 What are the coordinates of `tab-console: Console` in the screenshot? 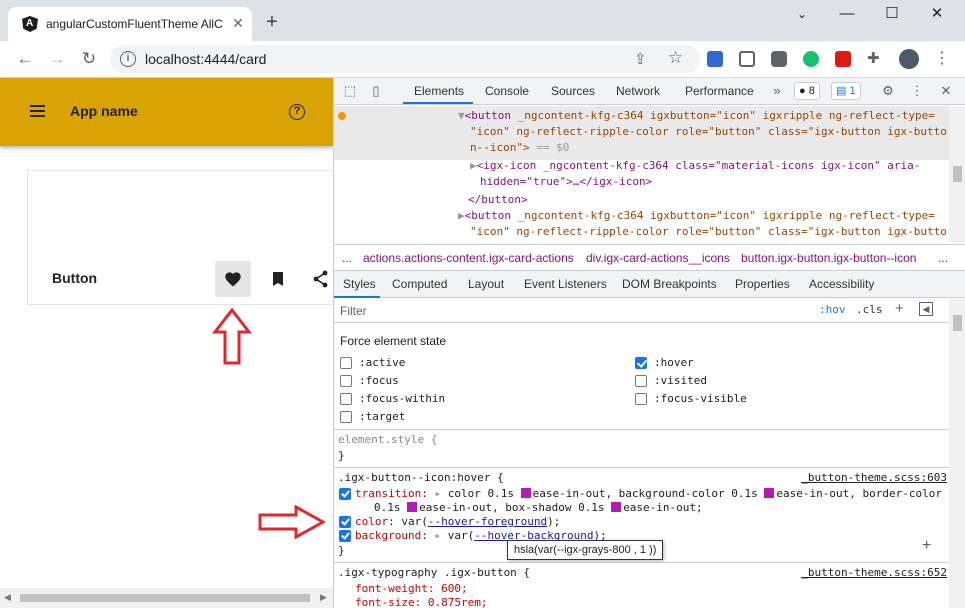 It's located at (507, 91).